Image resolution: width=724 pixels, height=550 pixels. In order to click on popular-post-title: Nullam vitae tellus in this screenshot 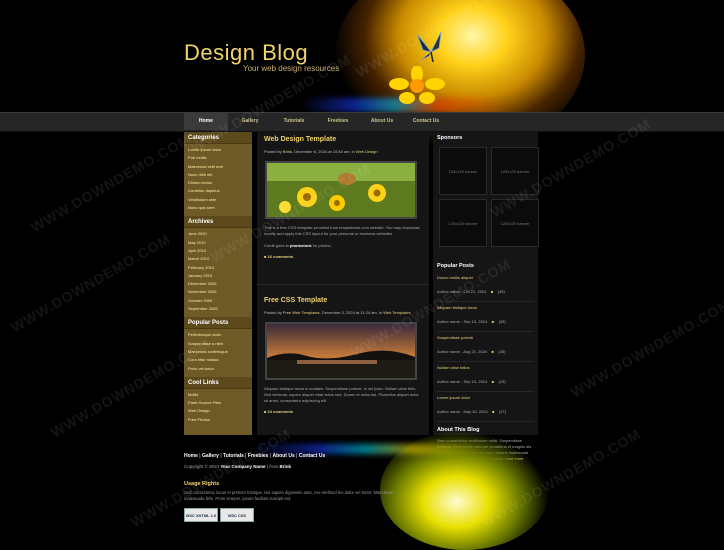, I will do `click(485, 367)`.